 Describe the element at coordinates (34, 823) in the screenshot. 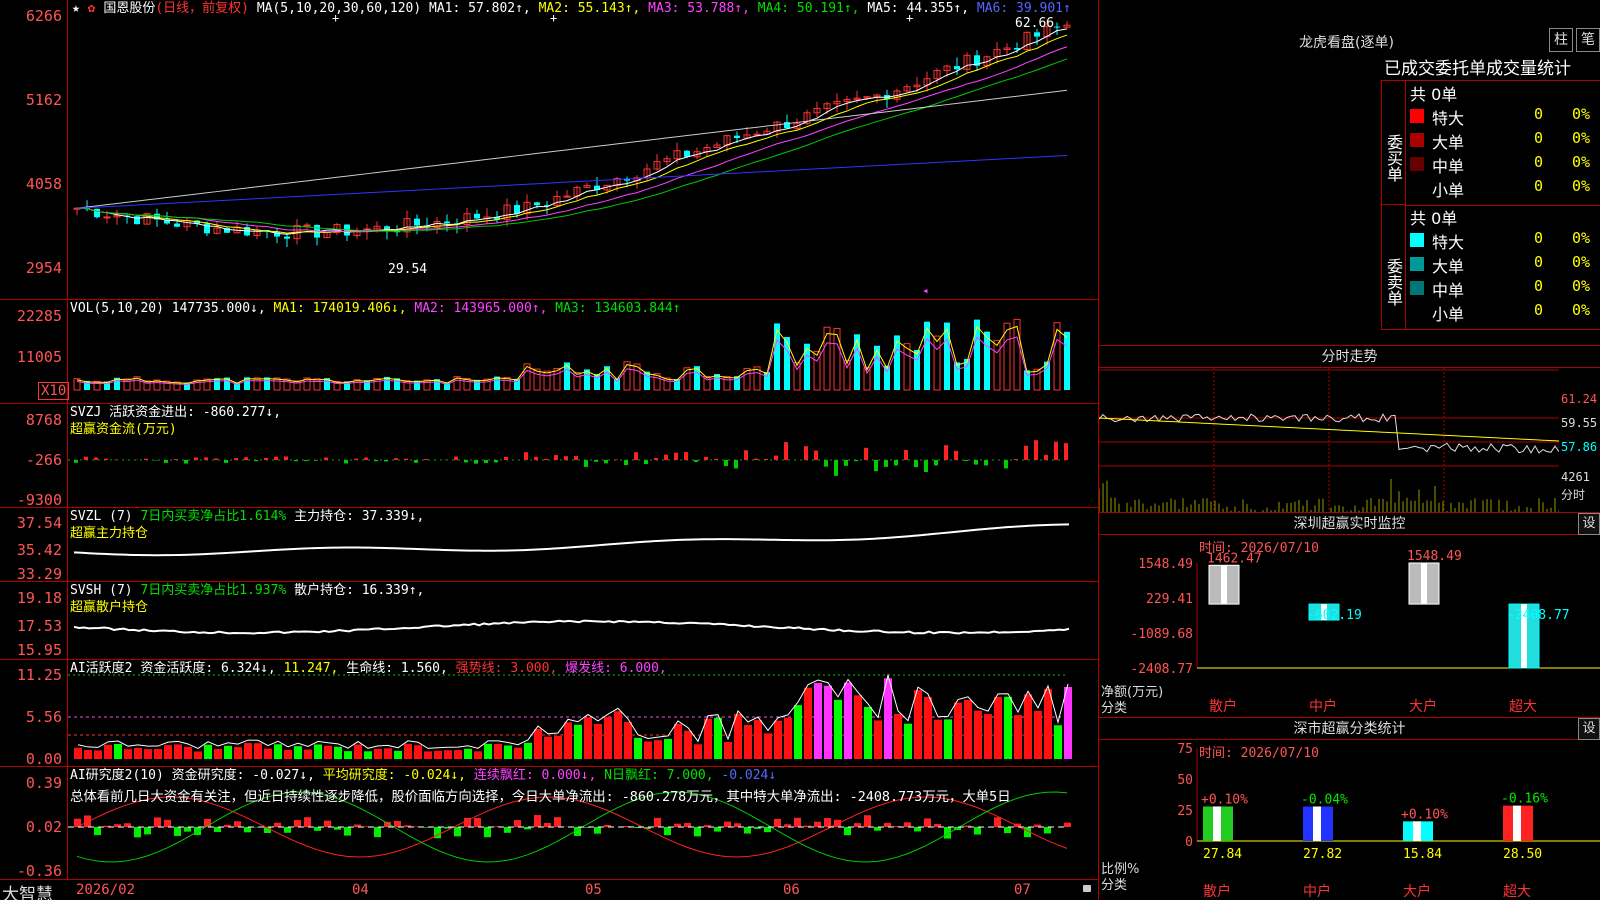

I see `ai2-axis: 0.39 0.02 -0.36` at that location.